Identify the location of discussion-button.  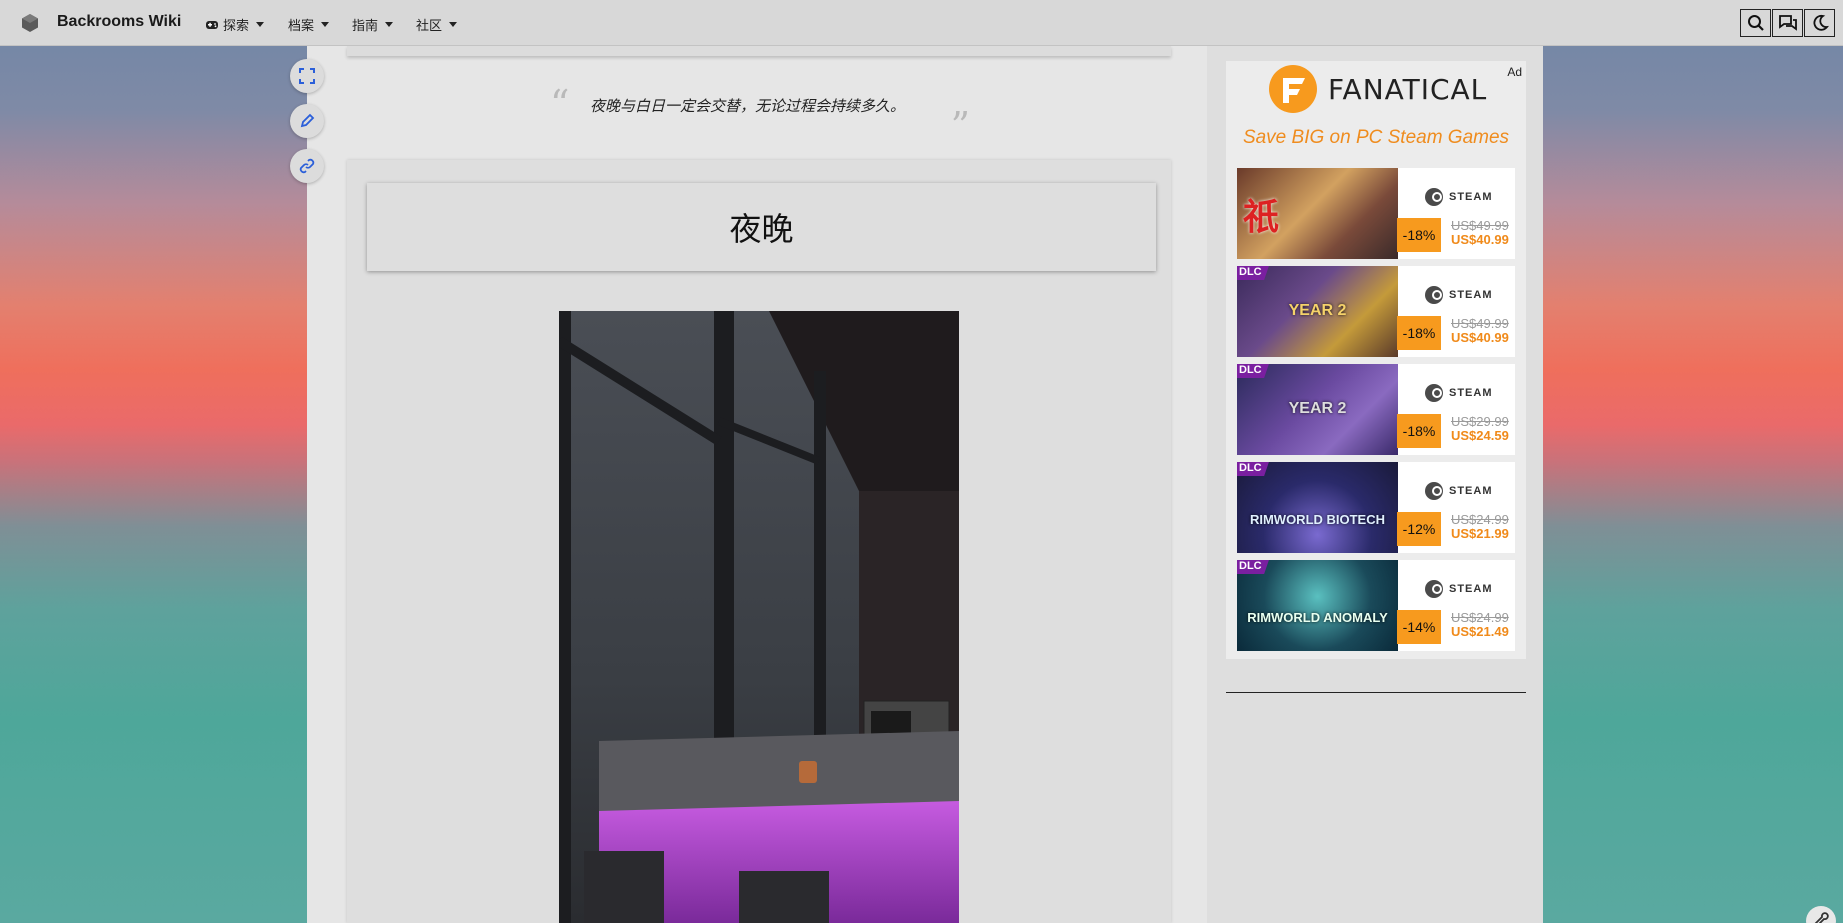
(1787, 23).